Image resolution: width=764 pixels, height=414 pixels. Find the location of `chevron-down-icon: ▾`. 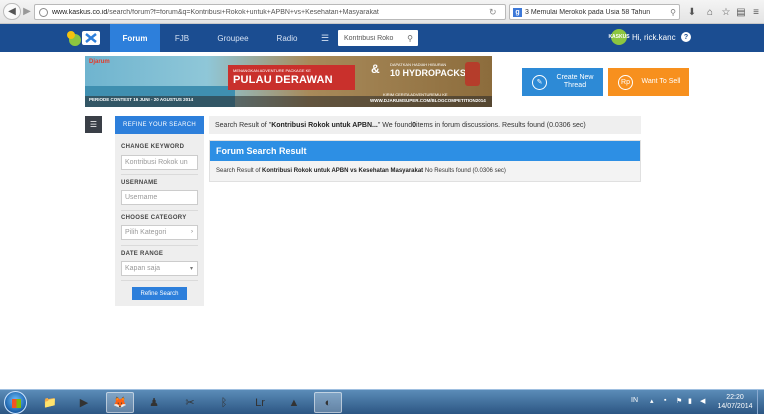

chevron-down-icon: ▾ is located at coordinates (191, 269).